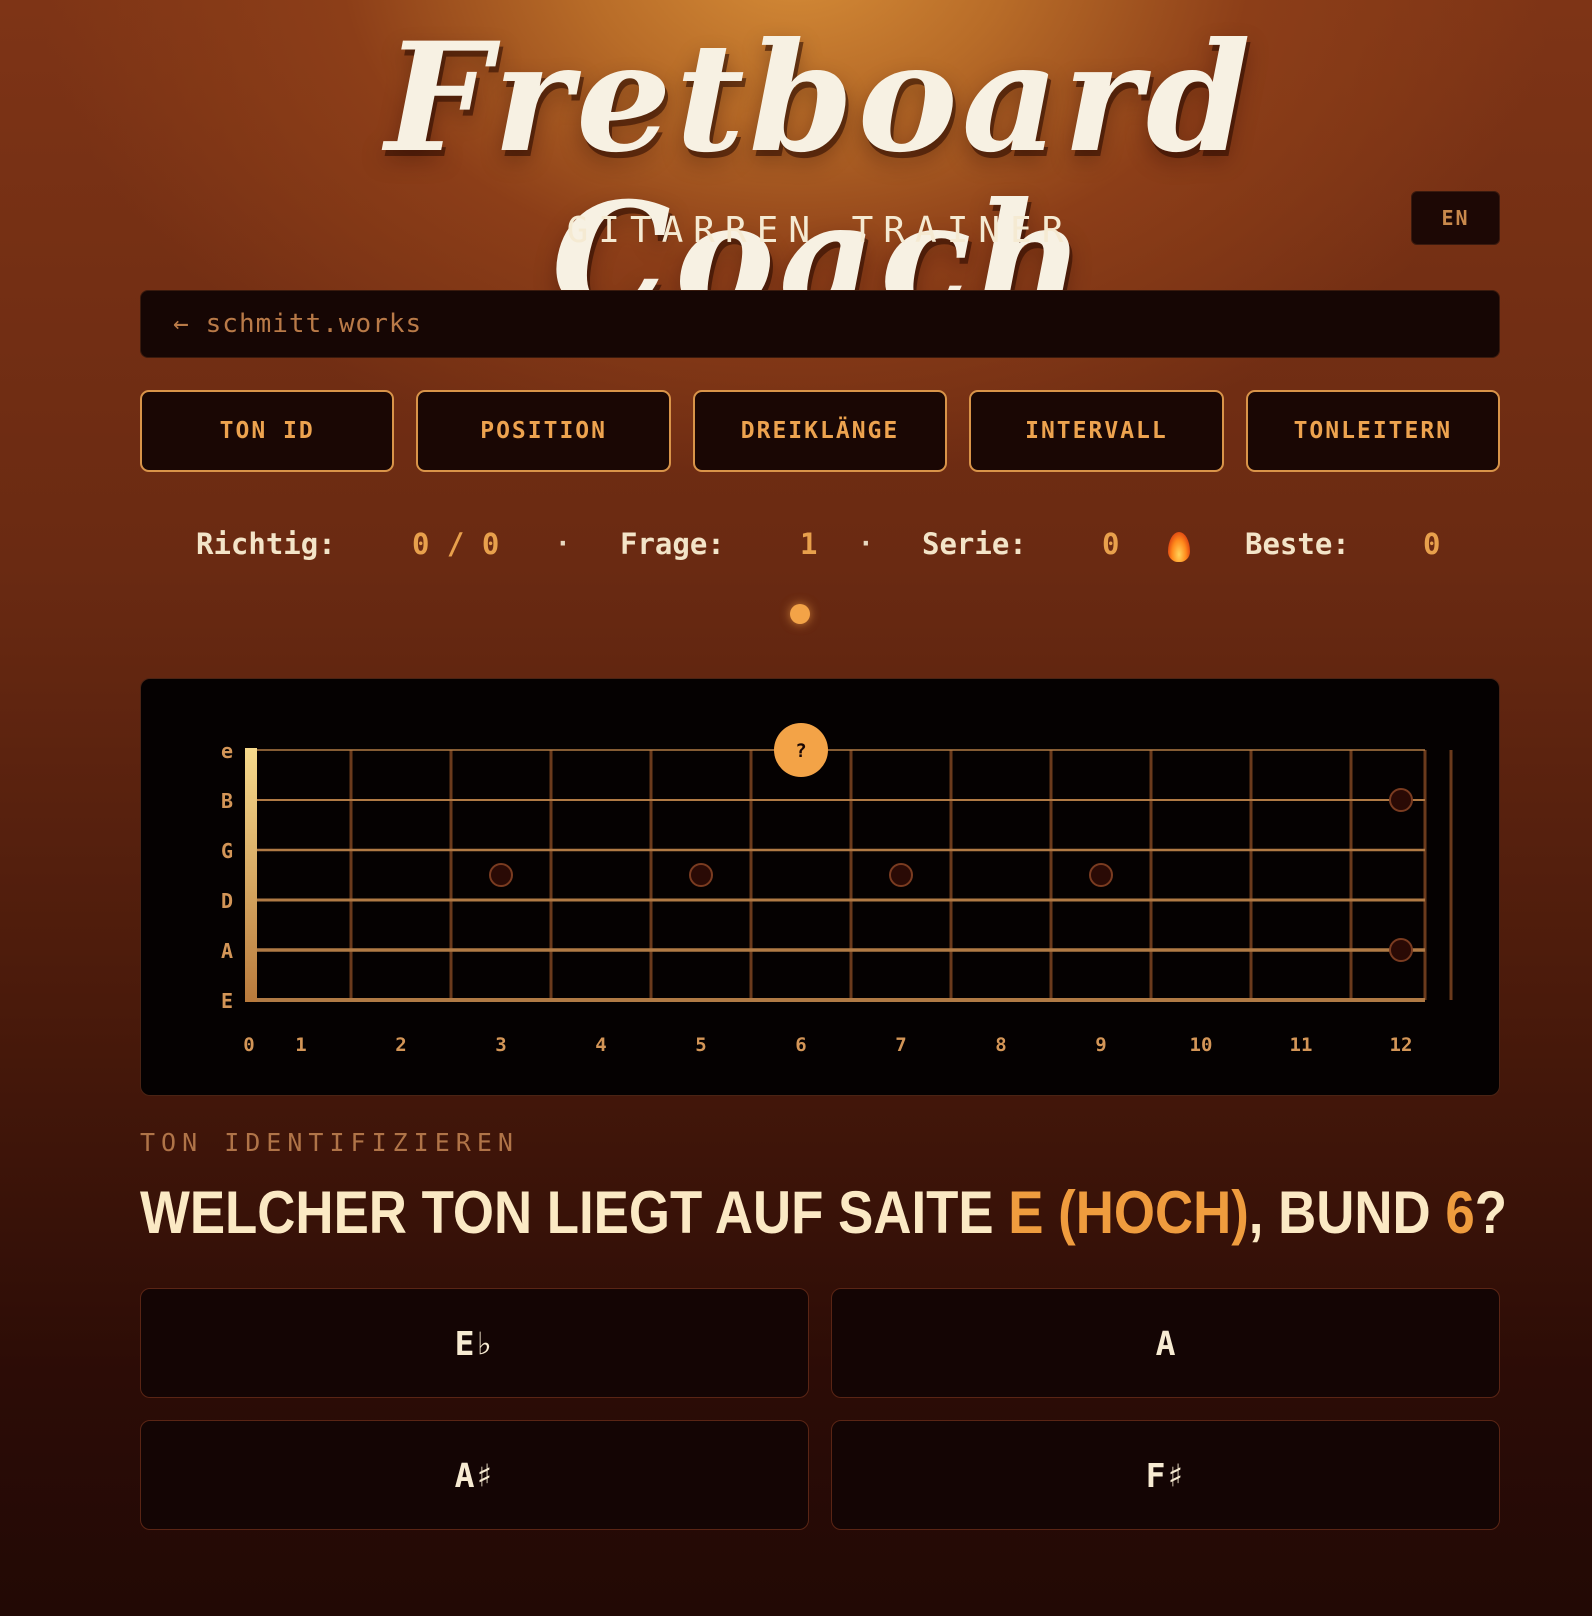  Describe the element at coordinates (1201, 1045) in the screenshot. I see `fret-number: 10` at that location.